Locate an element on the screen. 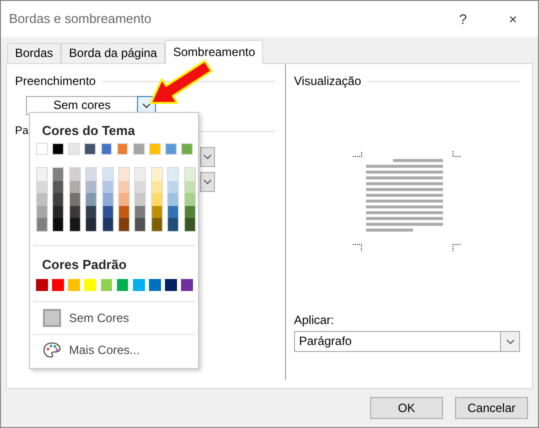 This screenshot has height=428, width=539. menu-heading: Cores do Tema is located at coordinates (88, 131).